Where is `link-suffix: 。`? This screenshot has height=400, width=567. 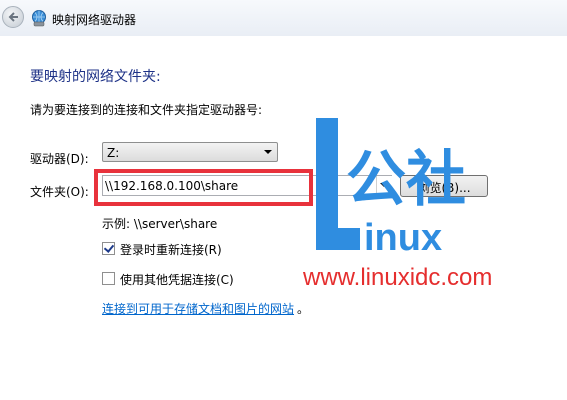 link-suffix: 。 is located at coordinates (303, 309).